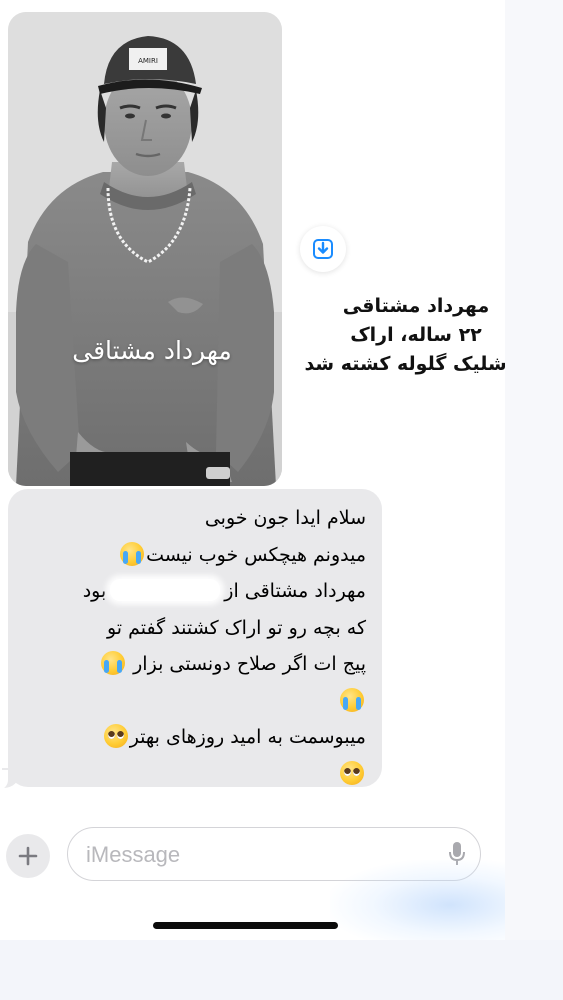 The image size is (563, 1000). What do you see at coordinates (281, 970) in the screenshot?
I see `bottom-margin` at bounding box center [281, 970].